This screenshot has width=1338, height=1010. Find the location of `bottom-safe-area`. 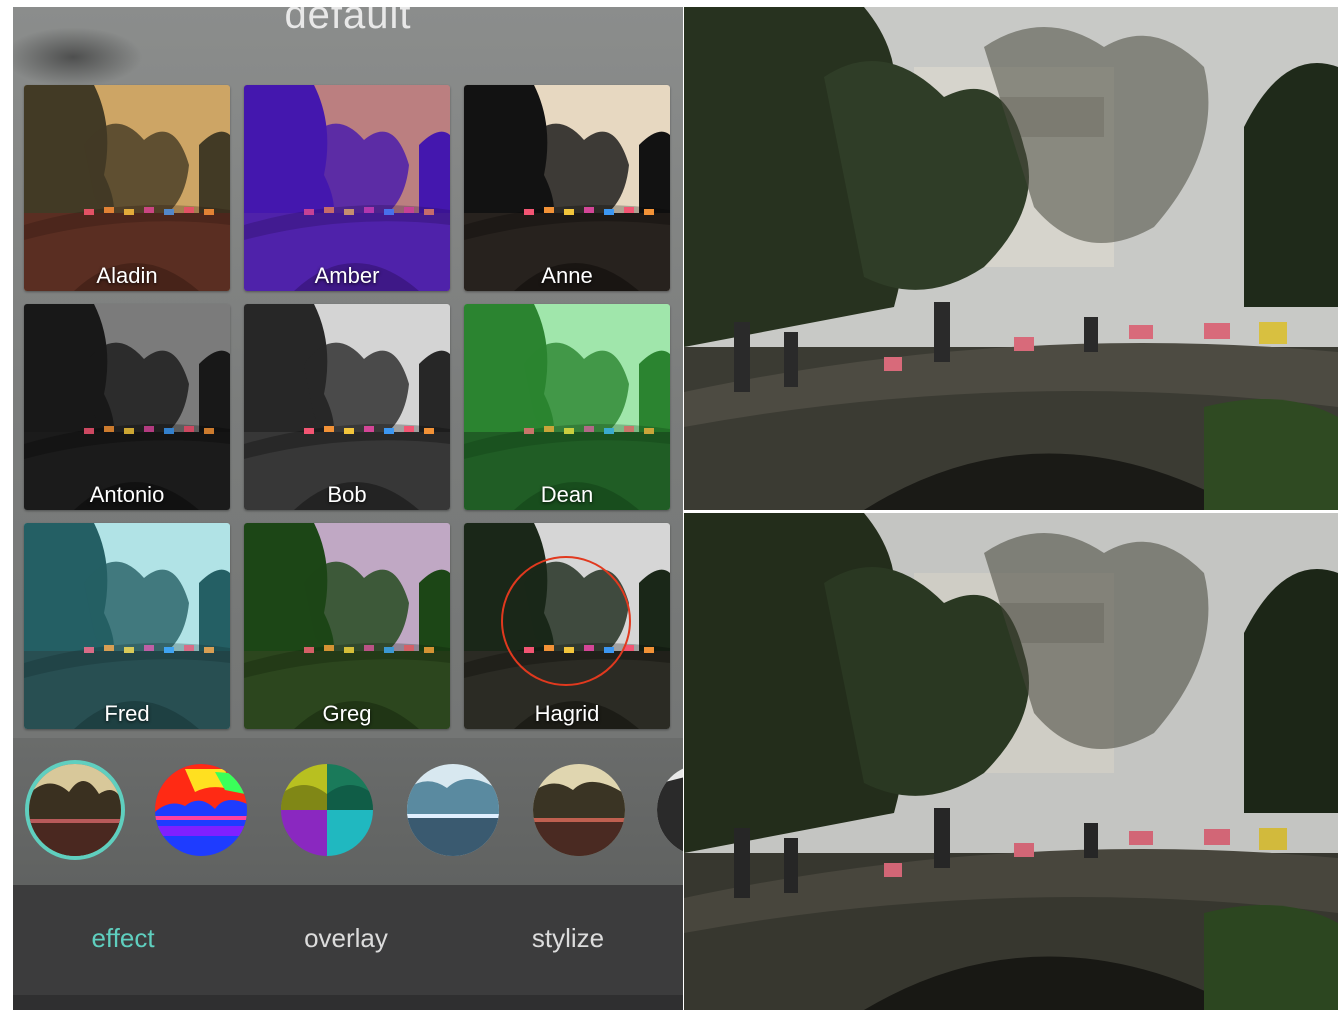

bottom-safe-area is located at coordinates (348, 1002).